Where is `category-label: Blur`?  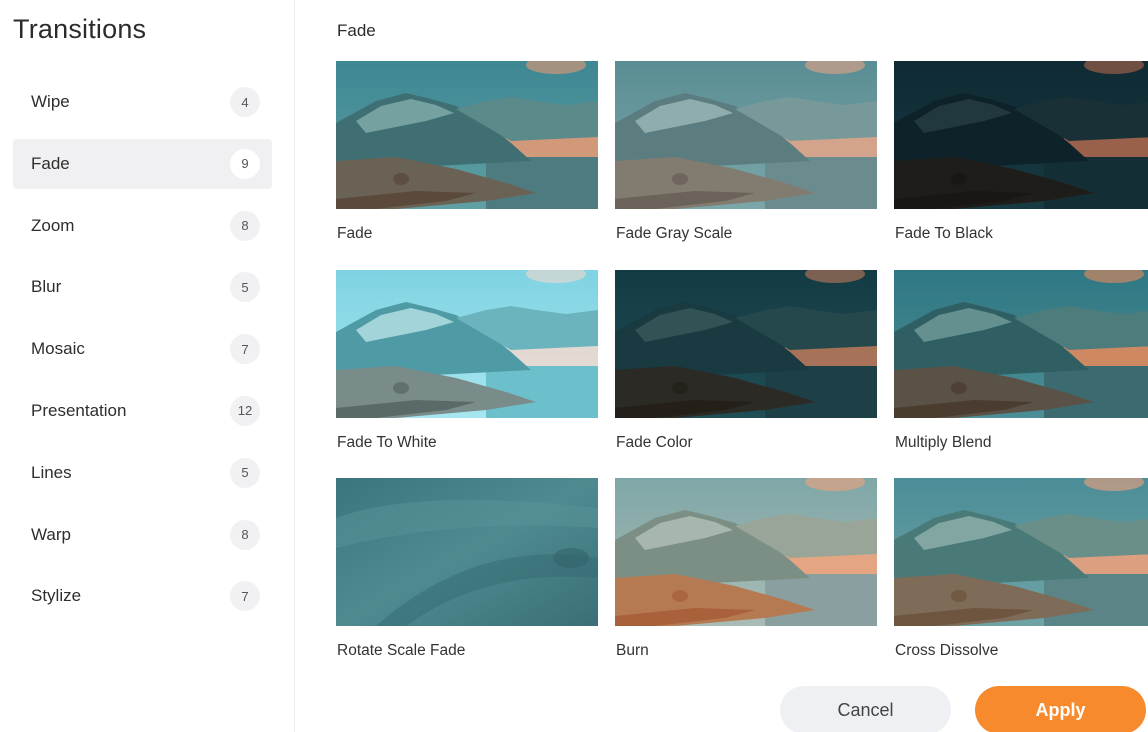 category-label: Blur is located at coordinates (46, 287).